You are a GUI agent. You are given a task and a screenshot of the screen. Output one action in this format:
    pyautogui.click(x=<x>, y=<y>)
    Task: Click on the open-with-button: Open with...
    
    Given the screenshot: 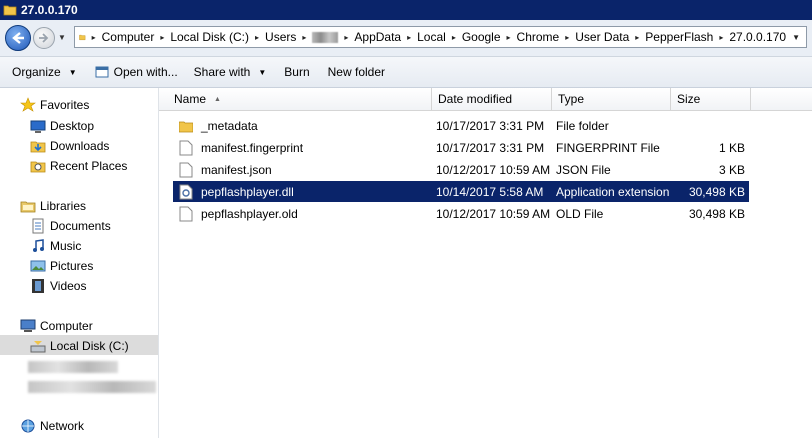 What is the action you would take?
    pyautogui.click(x=136, y=72)
    